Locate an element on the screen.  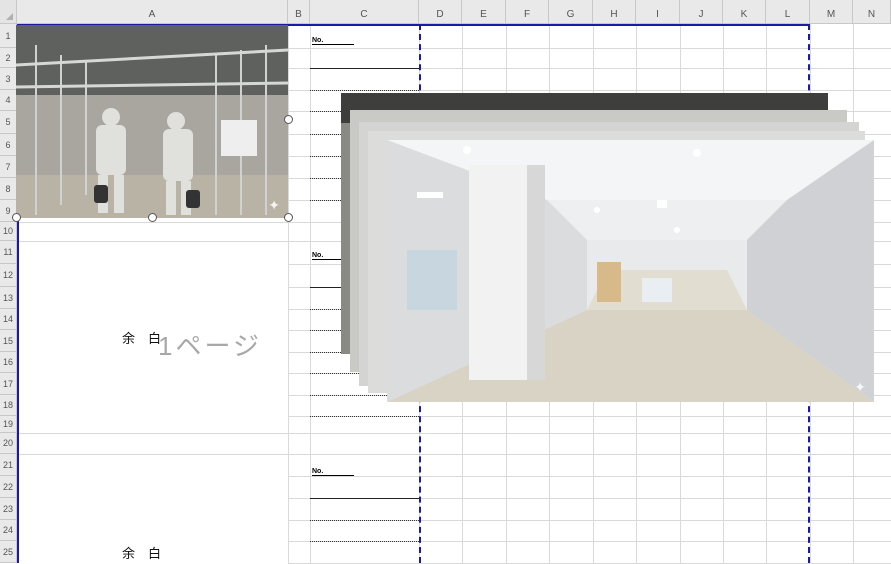
column-header-d: D is located at coordinates (440, 12).